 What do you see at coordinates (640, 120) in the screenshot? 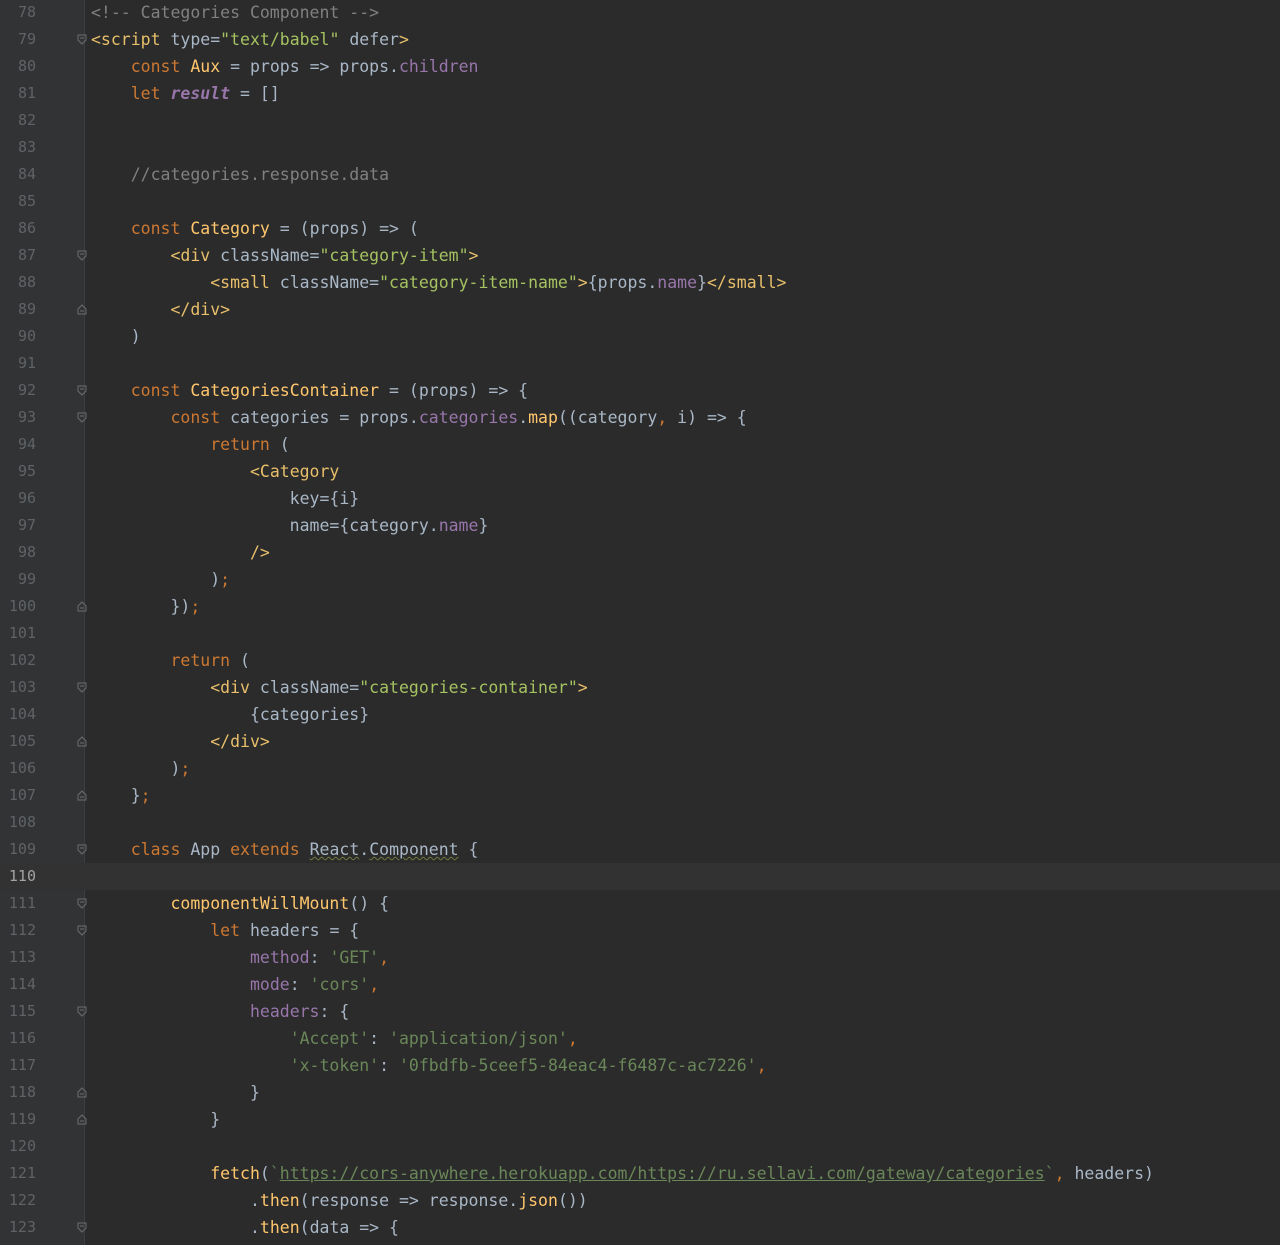
I see `code-line: 82` at bounding box center [640, 120].